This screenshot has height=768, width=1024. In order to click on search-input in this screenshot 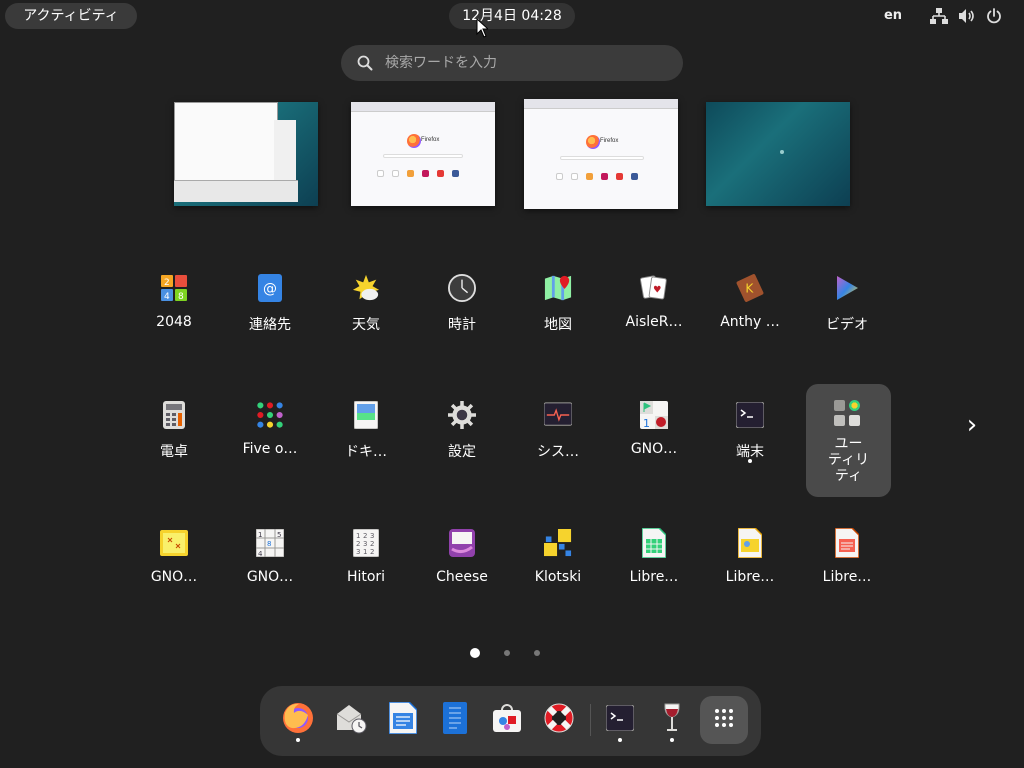, I will do `click(525, 63)`.